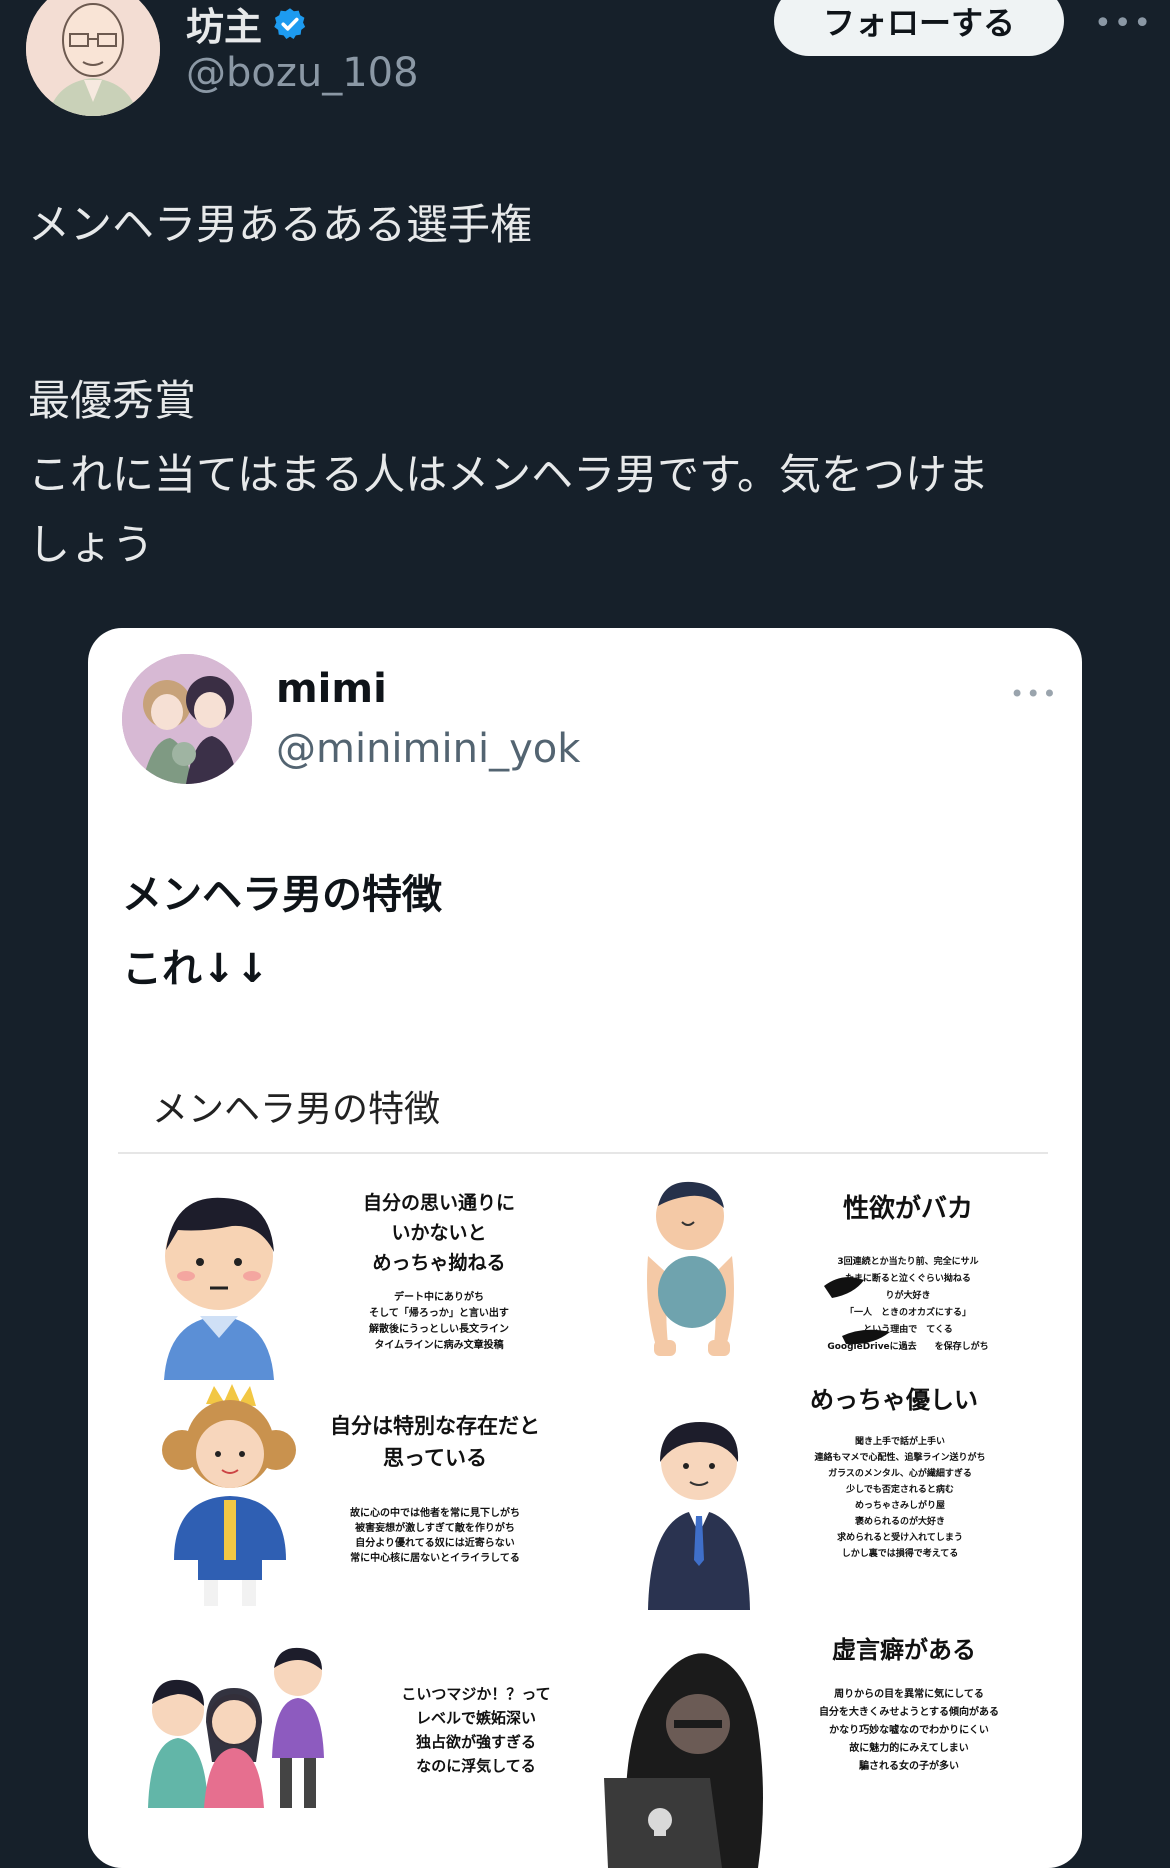  Describe the element at coordinates (857, 1311) in the screenshot. I see `redaction-scribbles` at that location.